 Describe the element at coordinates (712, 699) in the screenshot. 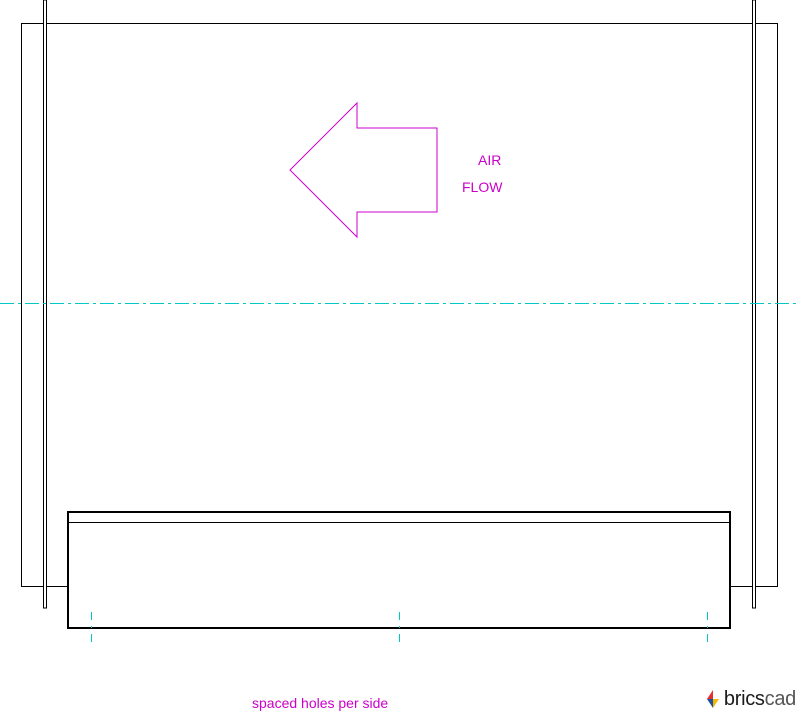

I see `bricscad-logo-icon` at that location.